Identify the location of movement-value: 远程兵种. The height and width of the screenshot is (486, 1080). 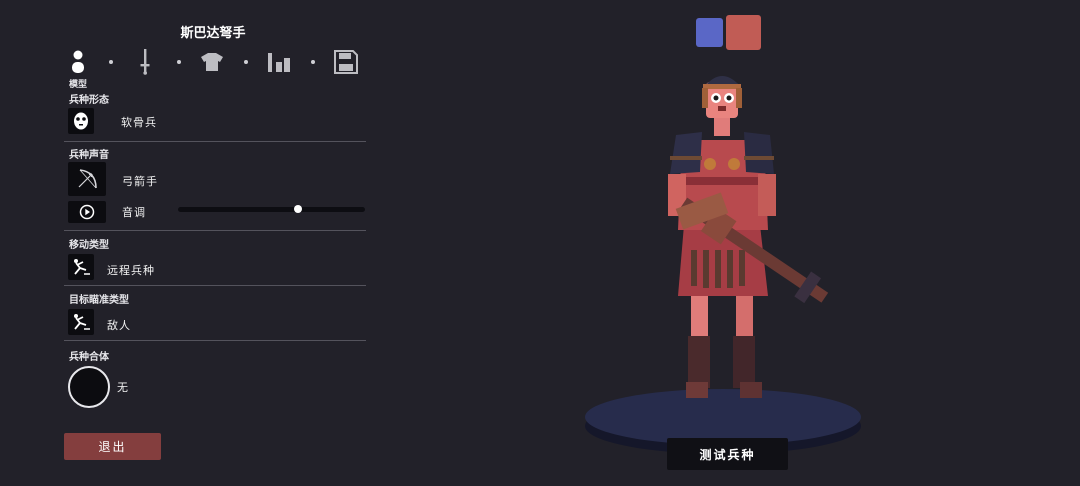
(131, 270).